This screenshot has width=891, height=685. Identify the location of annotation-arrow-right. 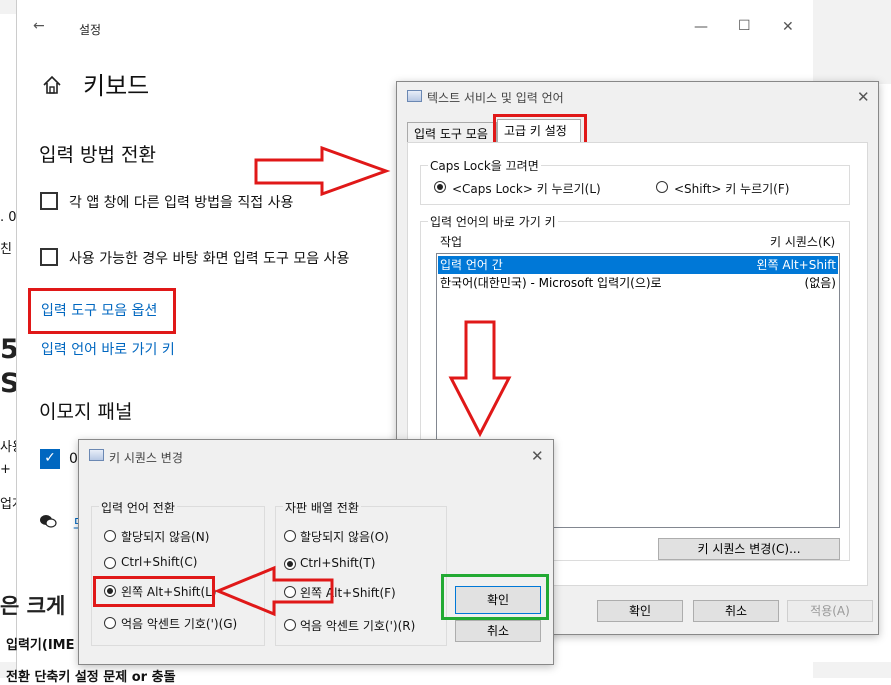
(322, 171).